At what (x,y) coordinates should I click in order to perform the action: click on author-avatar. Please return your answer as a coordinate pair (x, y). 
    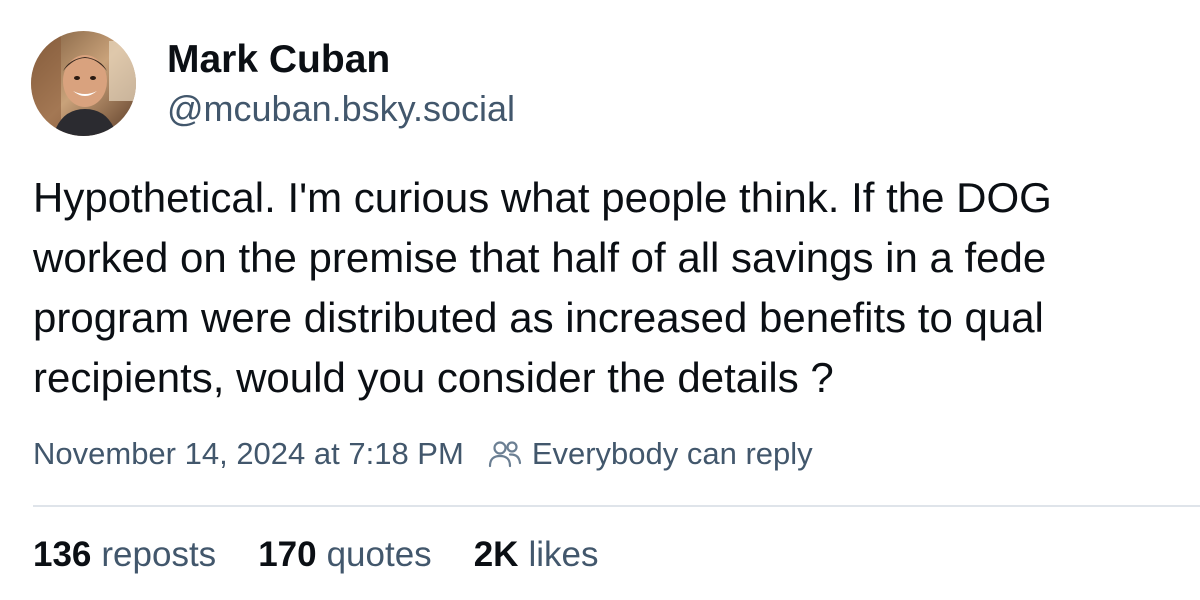
    Looking at the image, I should click on (83, 83).